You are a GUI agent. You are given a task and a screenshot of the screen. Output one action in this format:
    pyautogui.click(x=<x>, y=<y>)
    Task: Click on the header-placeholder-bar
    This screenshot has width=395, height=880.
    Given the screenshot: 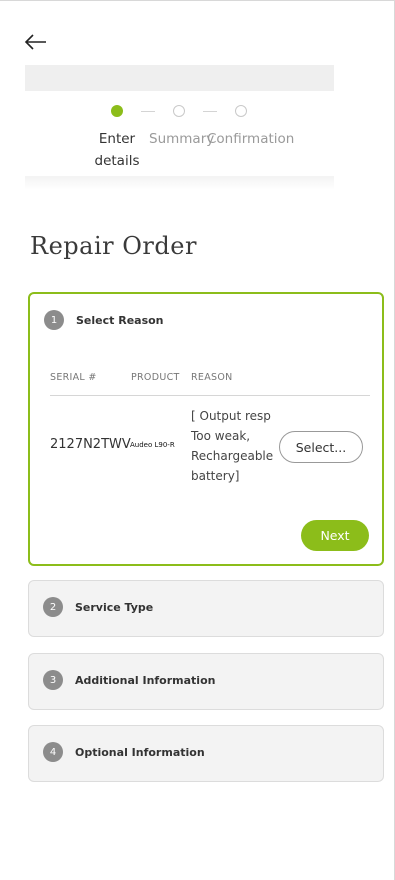 What is the action you would take?
    pyautogui.click(x=179, y=78)
    